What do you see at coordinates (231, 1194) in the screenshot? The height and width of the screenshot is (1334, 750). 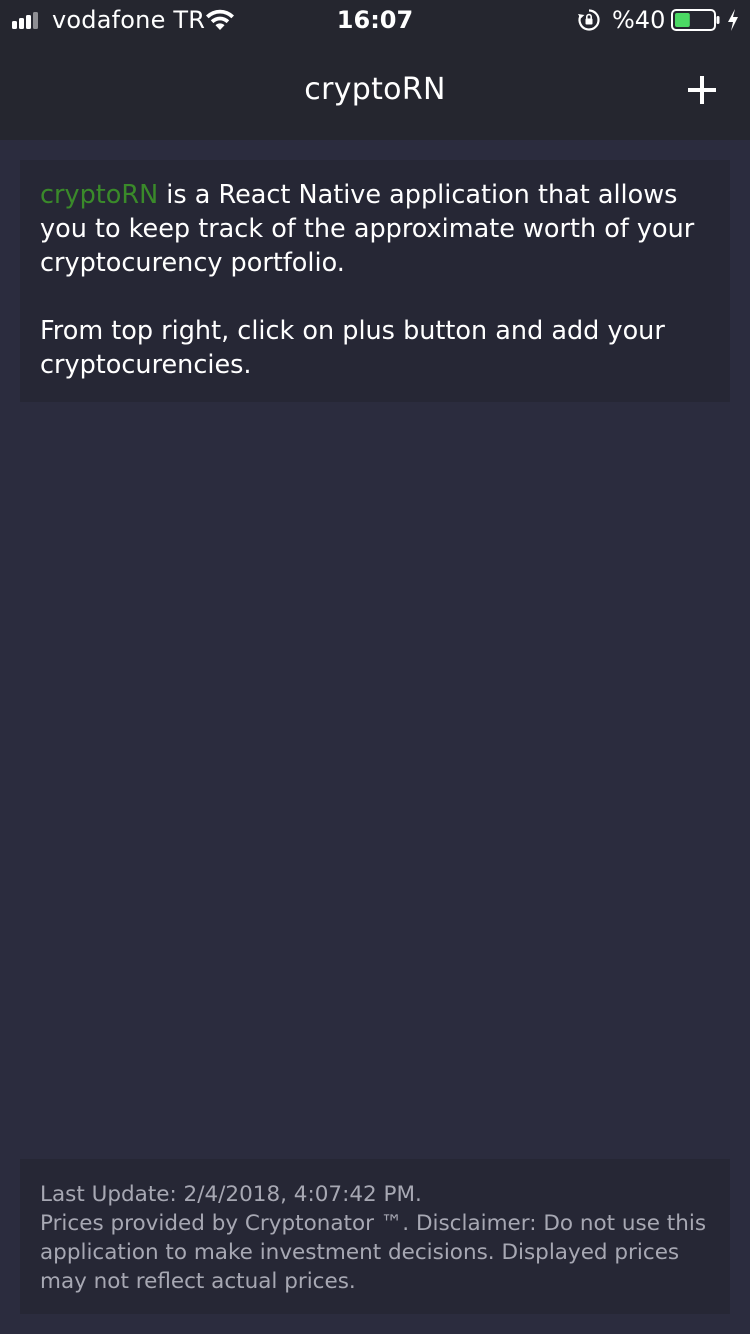 I see `last-update-text: Last Update: 2/4/2018, 4:07:42 PM.` at bounding box center [231, 1194].